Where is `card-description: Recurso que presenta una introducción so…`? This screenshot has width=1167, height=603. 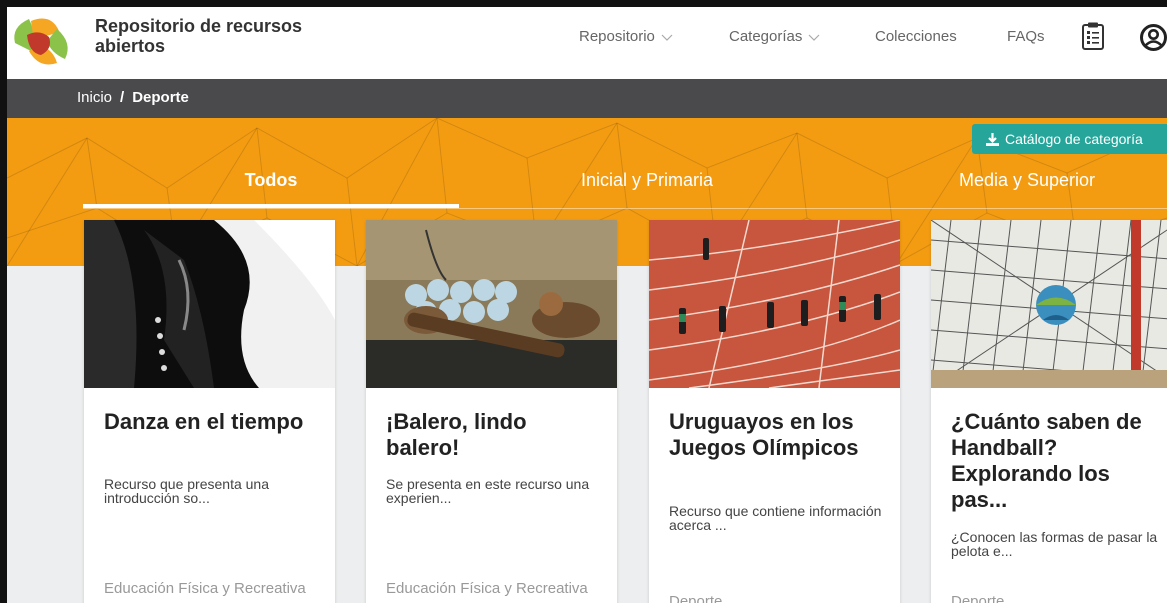 card-description: Recurso que presenta una introducción so… is located at coordinates (186, 491).